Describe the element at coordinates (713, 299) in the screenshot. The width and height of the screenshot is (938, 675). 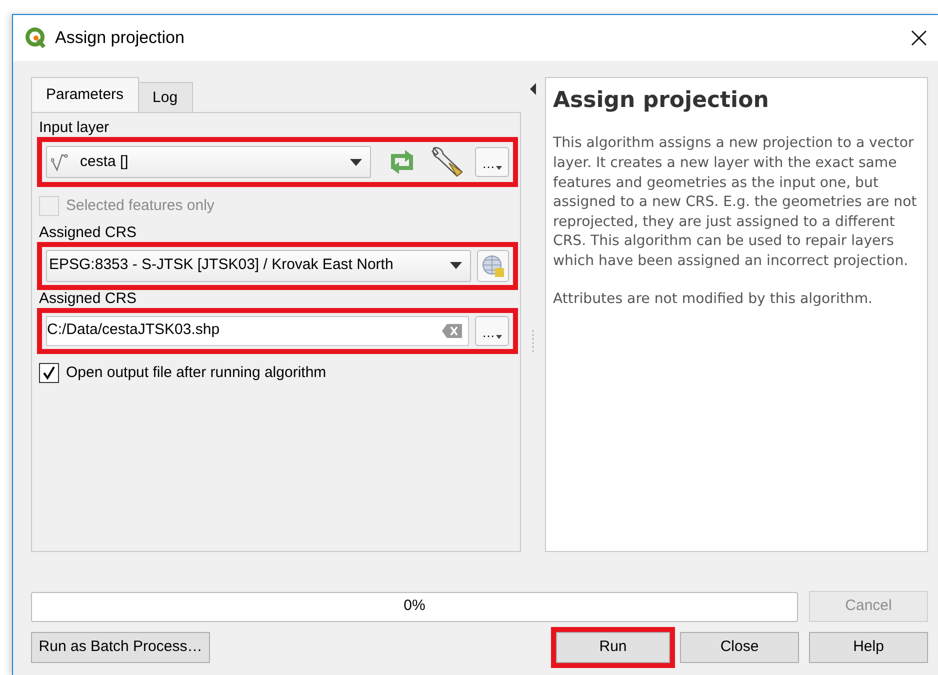
I see `help-paragraph: Attributes are not modified by this algorithm.` at that location.